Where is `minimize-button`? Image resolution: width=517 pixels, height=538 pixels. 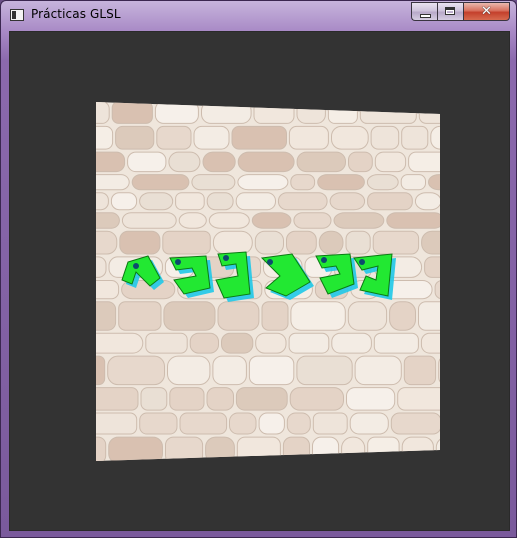
minimize-button is located at coordinates (424, 11).